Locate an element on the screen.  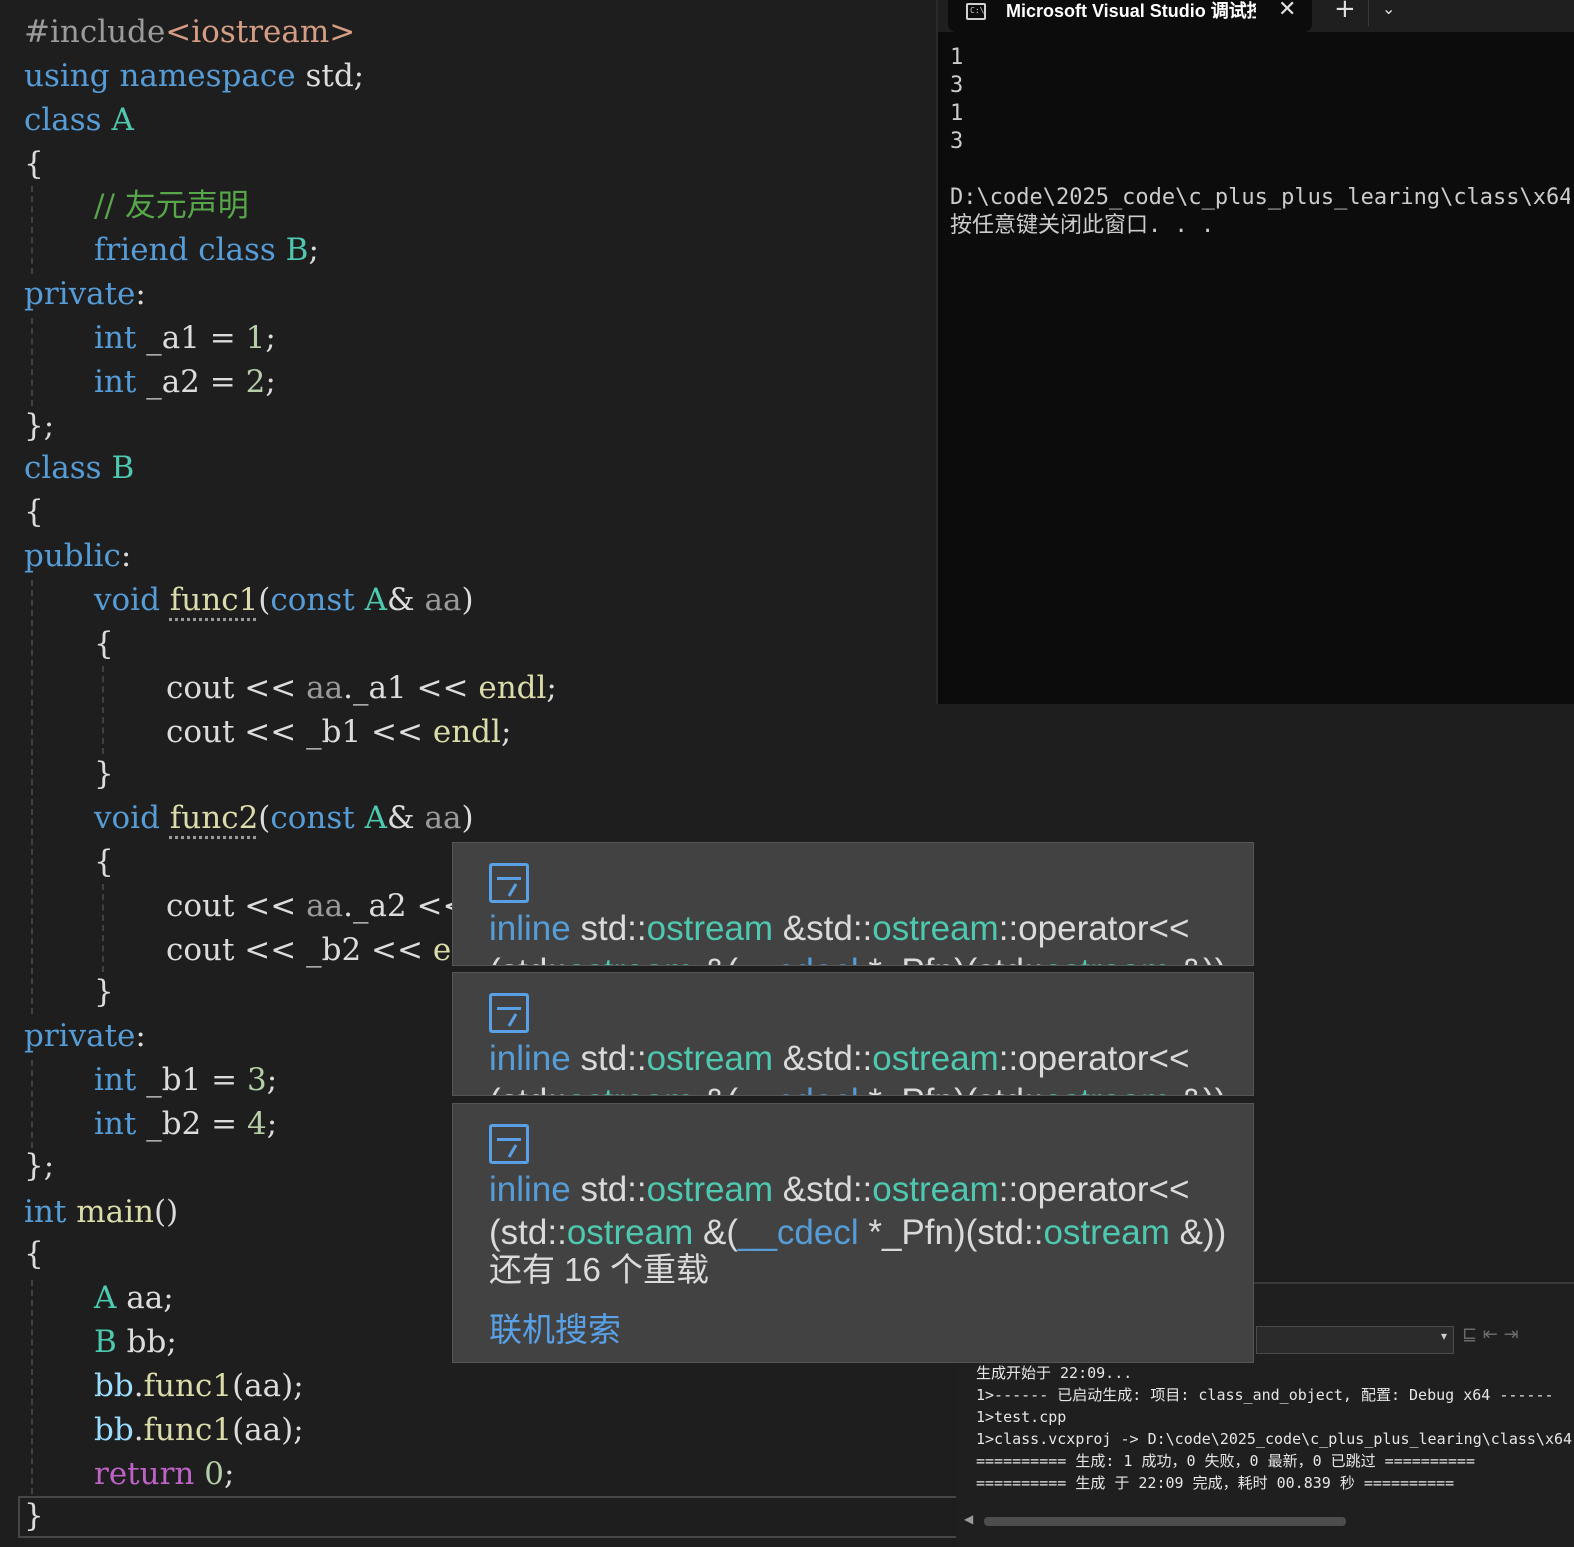
operator-icon is located at coordinates (509, 1144).